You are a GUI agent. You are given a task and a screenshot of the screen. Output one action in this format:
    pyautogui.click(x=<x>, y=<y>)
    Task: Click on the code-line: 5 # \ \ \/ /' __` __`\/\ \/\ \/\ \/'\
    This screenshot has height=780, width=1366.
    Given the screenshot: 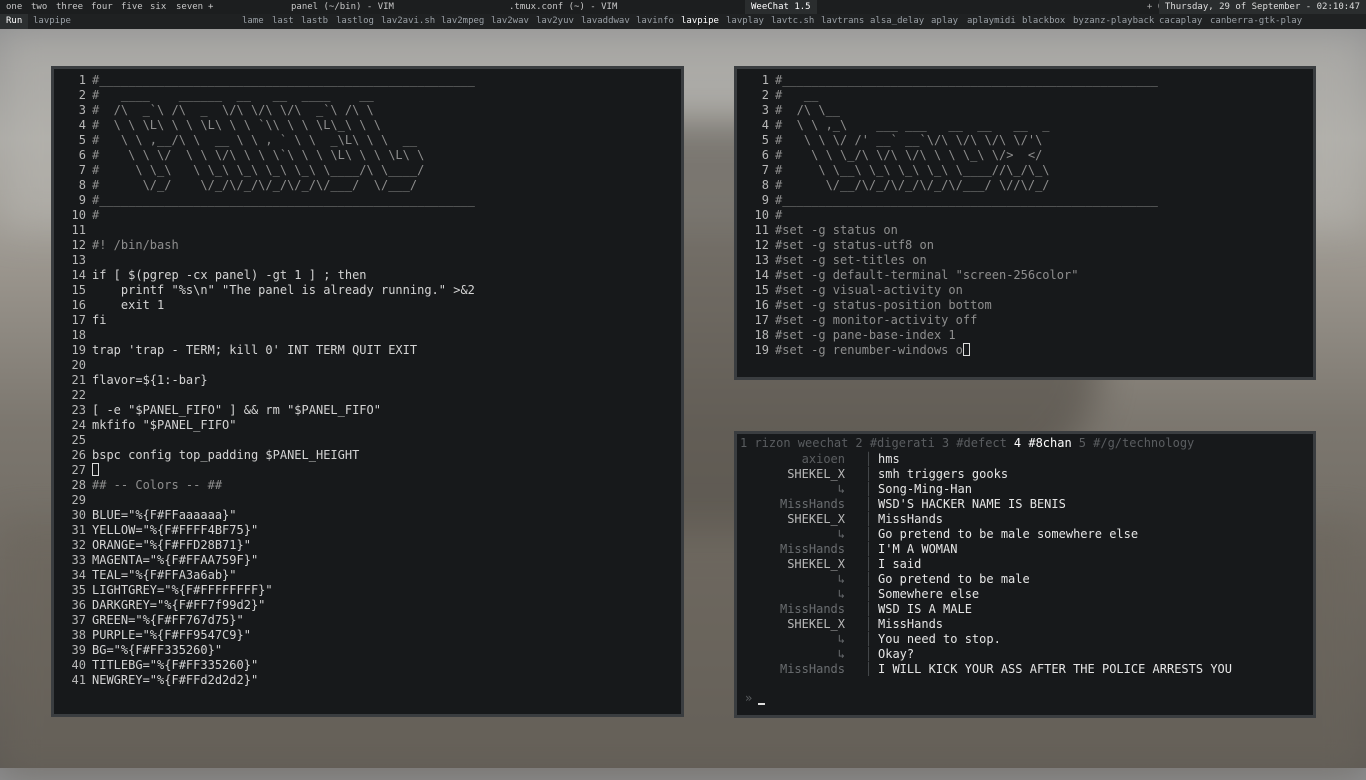 What is the action you would take?
    pyautogui.click(x=952, y=140)
    